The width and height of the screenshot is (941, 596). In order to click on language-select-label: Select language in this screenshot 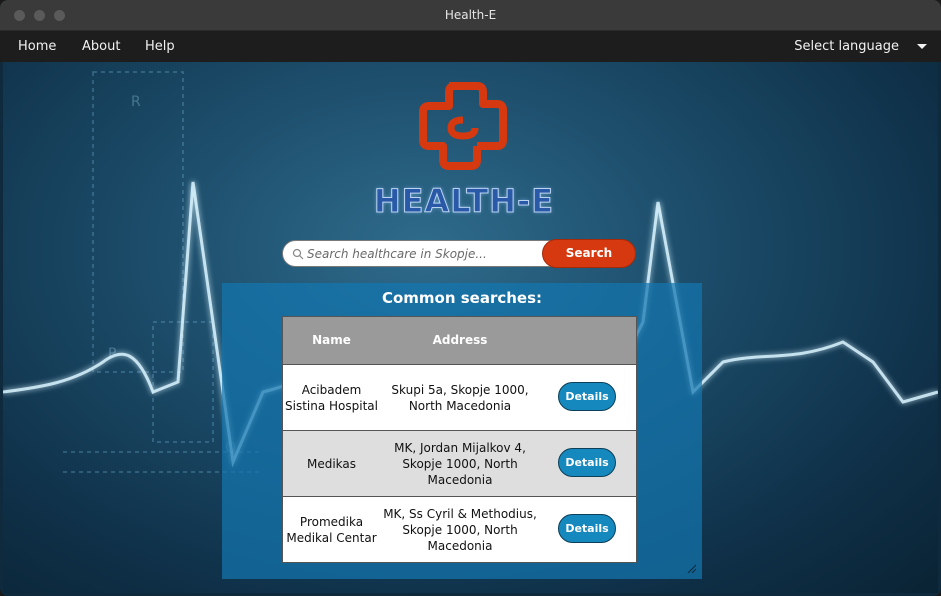, I will do `click(846, 46)`.